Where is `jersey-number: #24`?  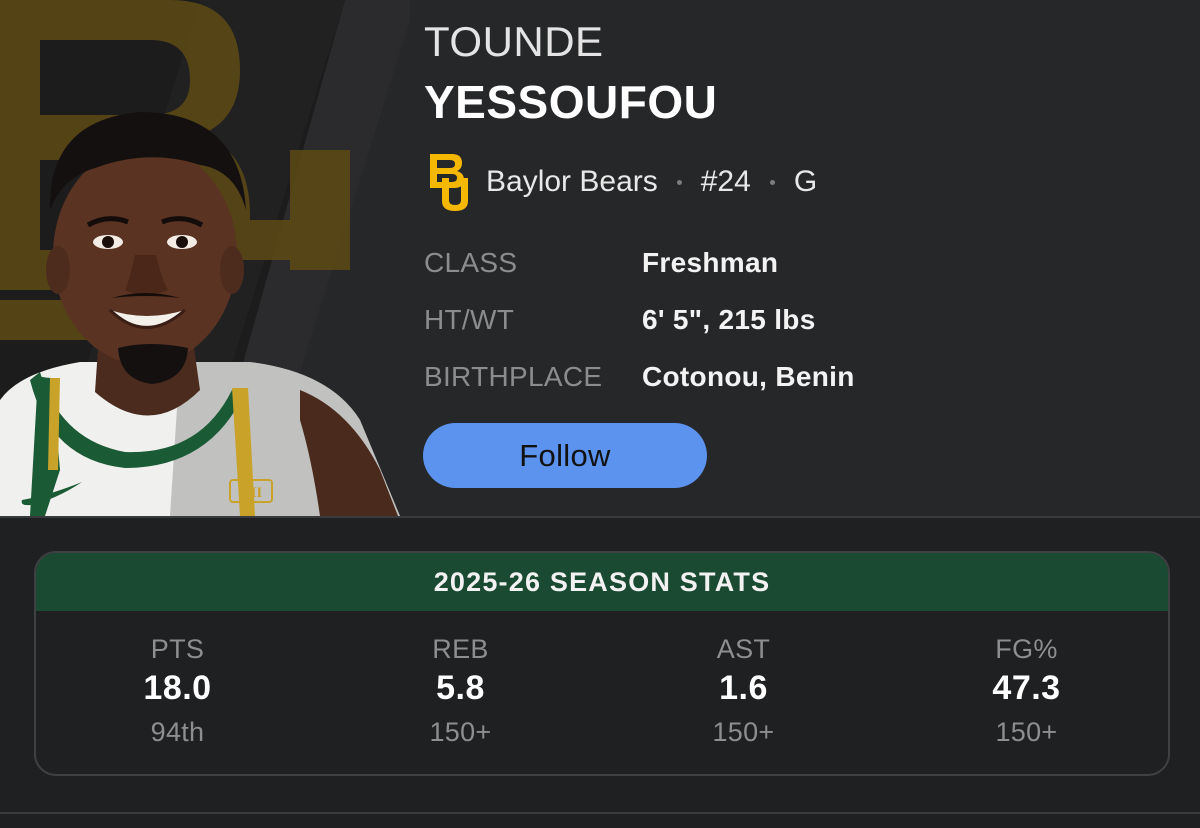
jersey-number: #24 is located at coordinates (725, 181).